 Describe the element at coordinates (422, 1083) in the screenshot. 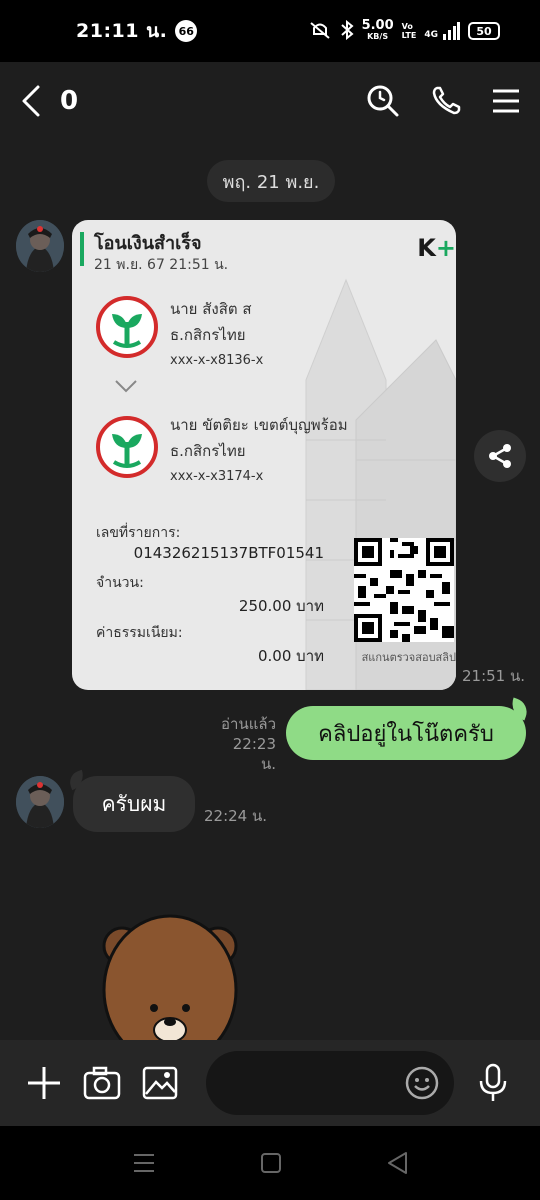

I see `emoji-icon` at that location.